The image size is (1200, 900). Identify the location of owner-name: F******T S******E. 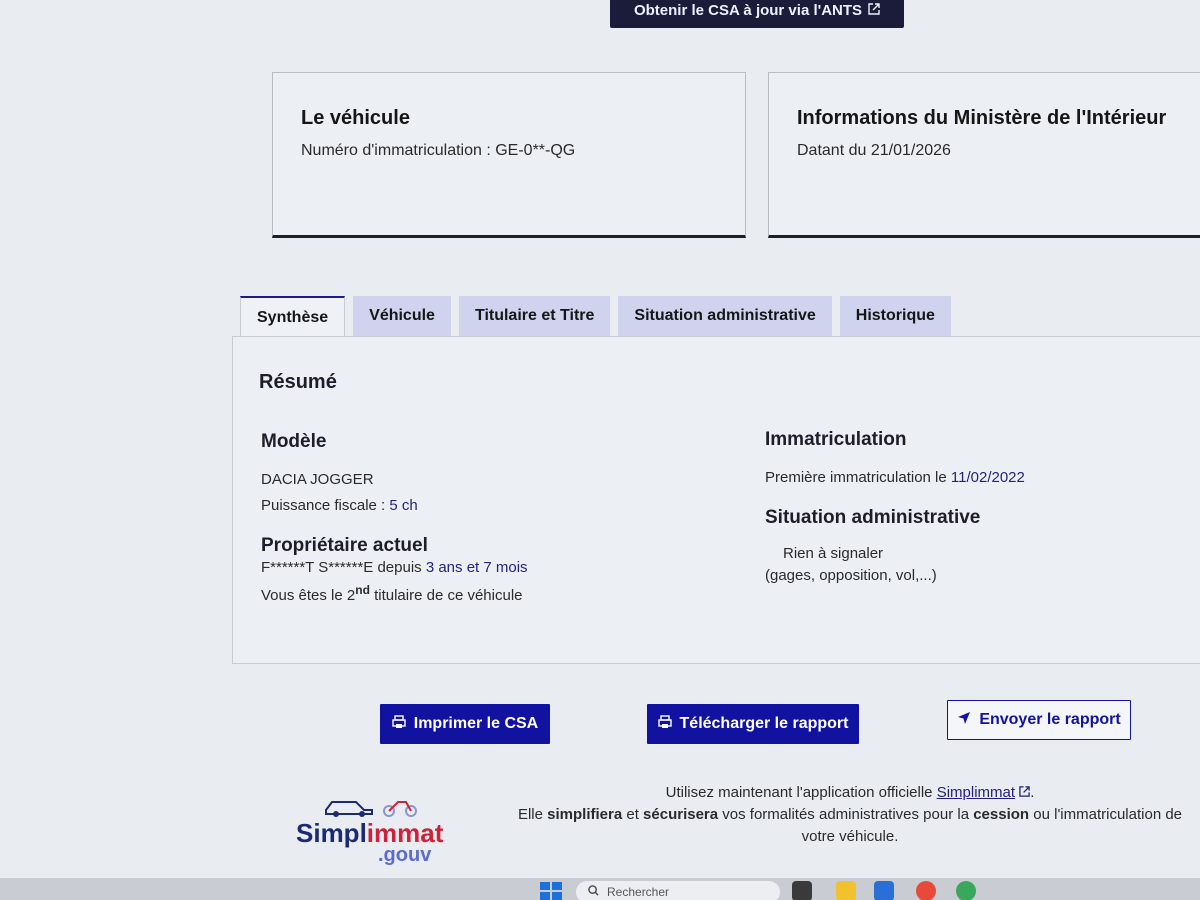
(317, 567).